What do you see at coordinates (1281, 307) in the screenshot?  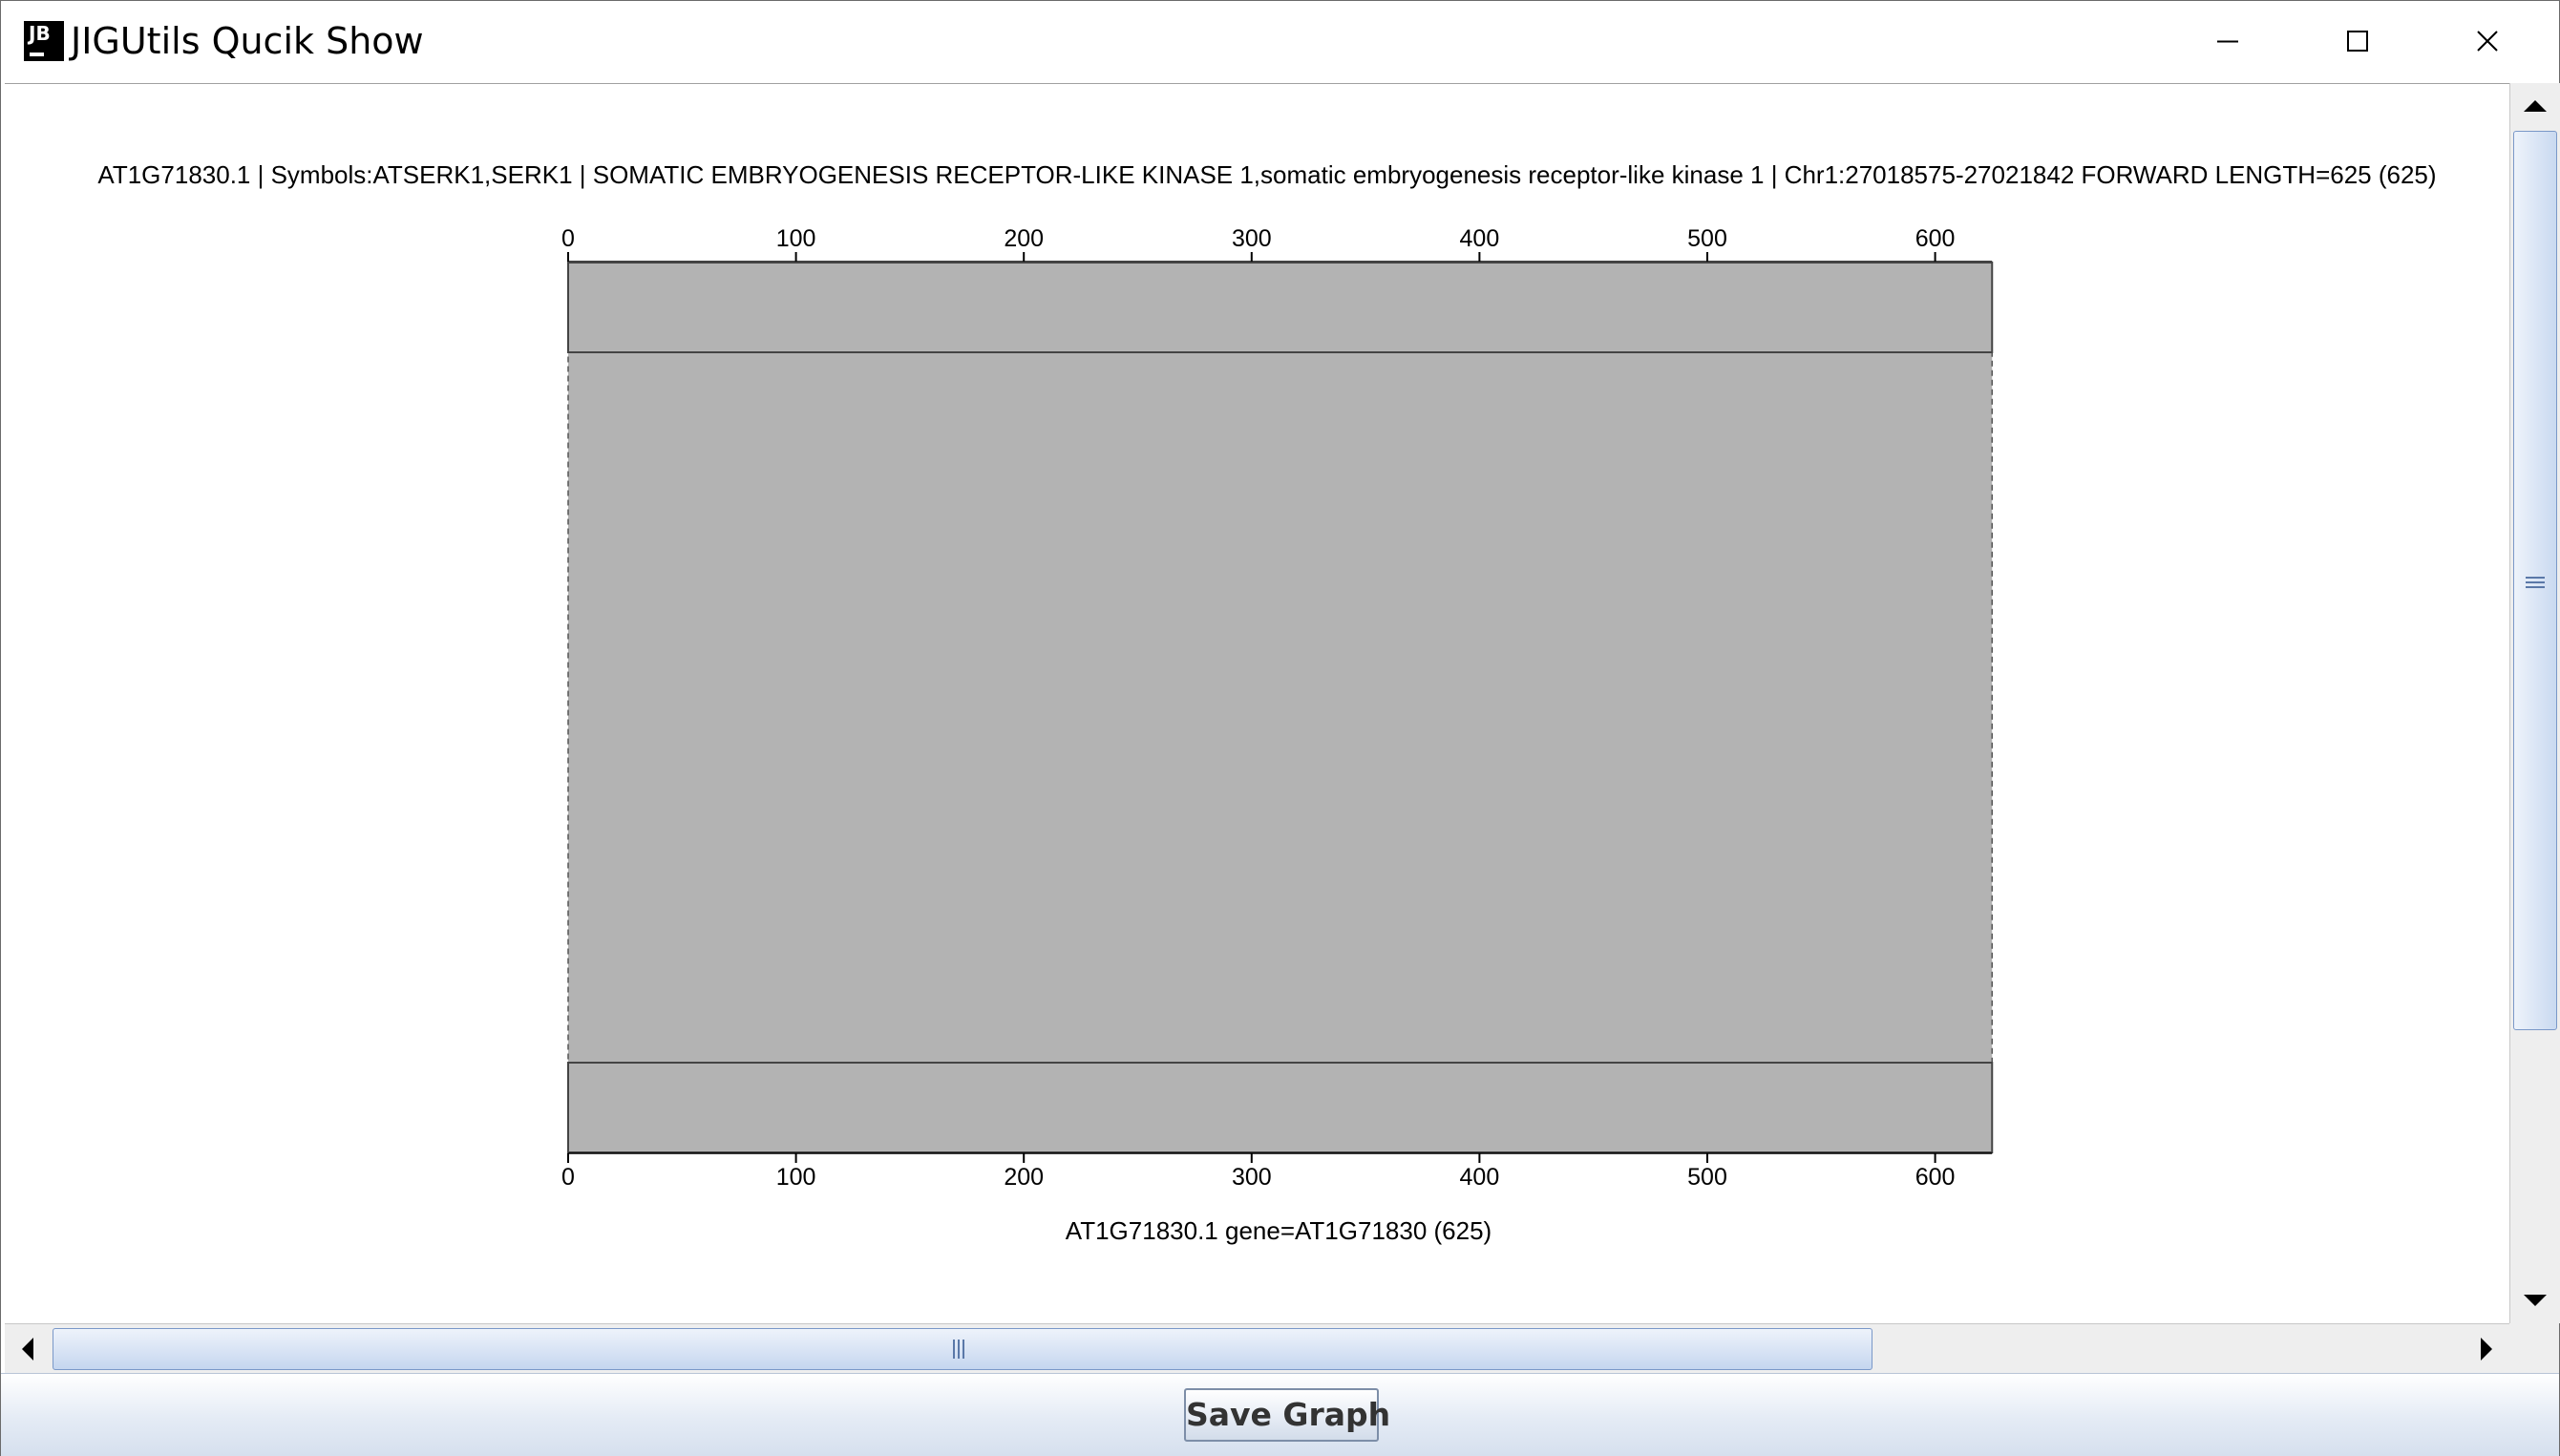 I see `top-sequence-bar` at bounding box center [1281, 307].